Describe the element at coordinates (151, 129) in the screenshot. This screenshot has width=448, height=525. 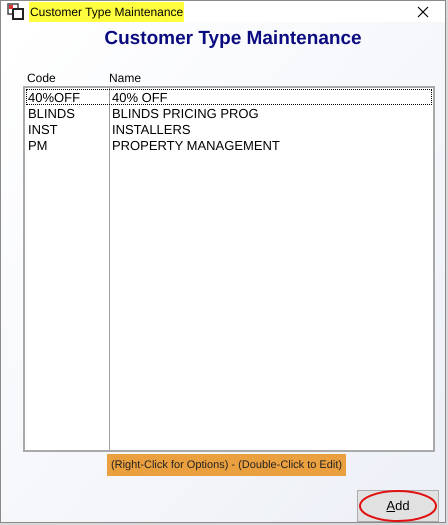
I see `name-cell: INSTALLERS` at that location.